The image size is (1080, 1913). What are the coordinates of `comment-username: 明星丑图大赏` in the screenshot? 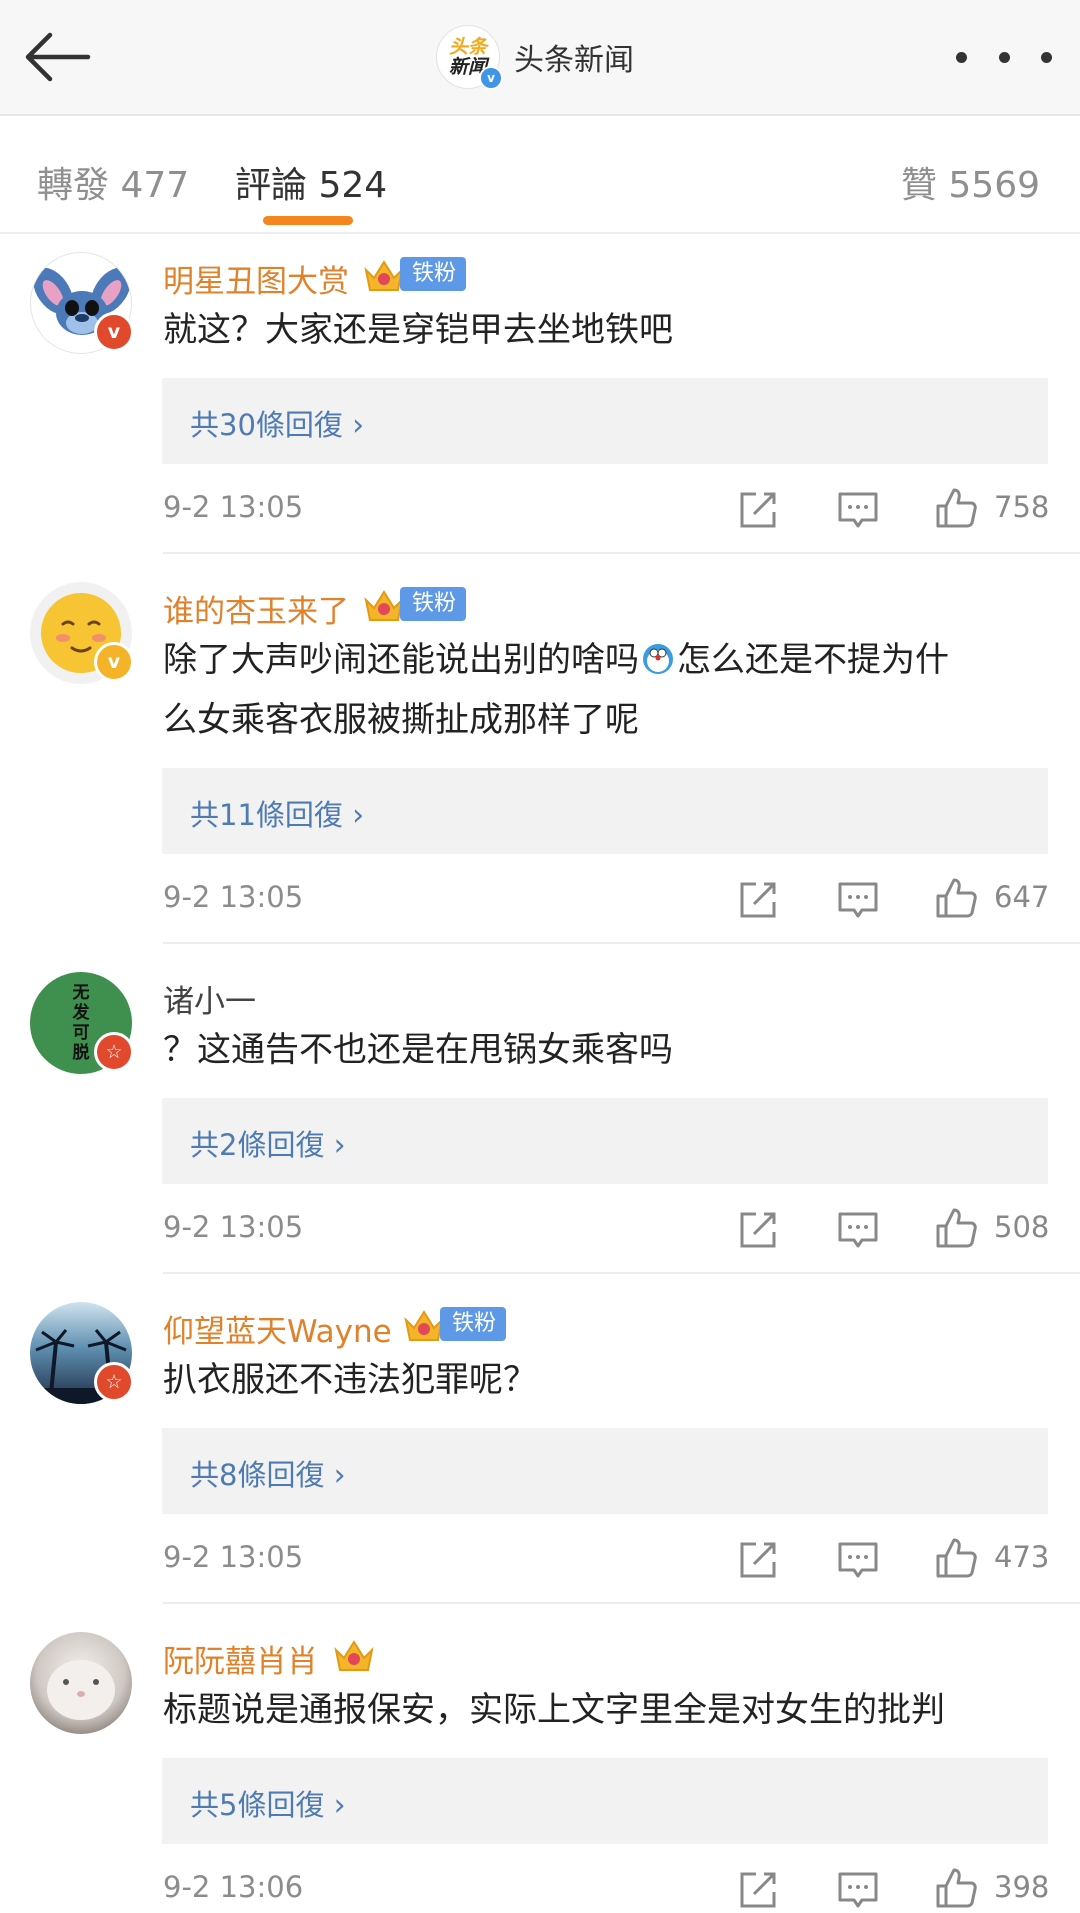 It's located at (256, 278).